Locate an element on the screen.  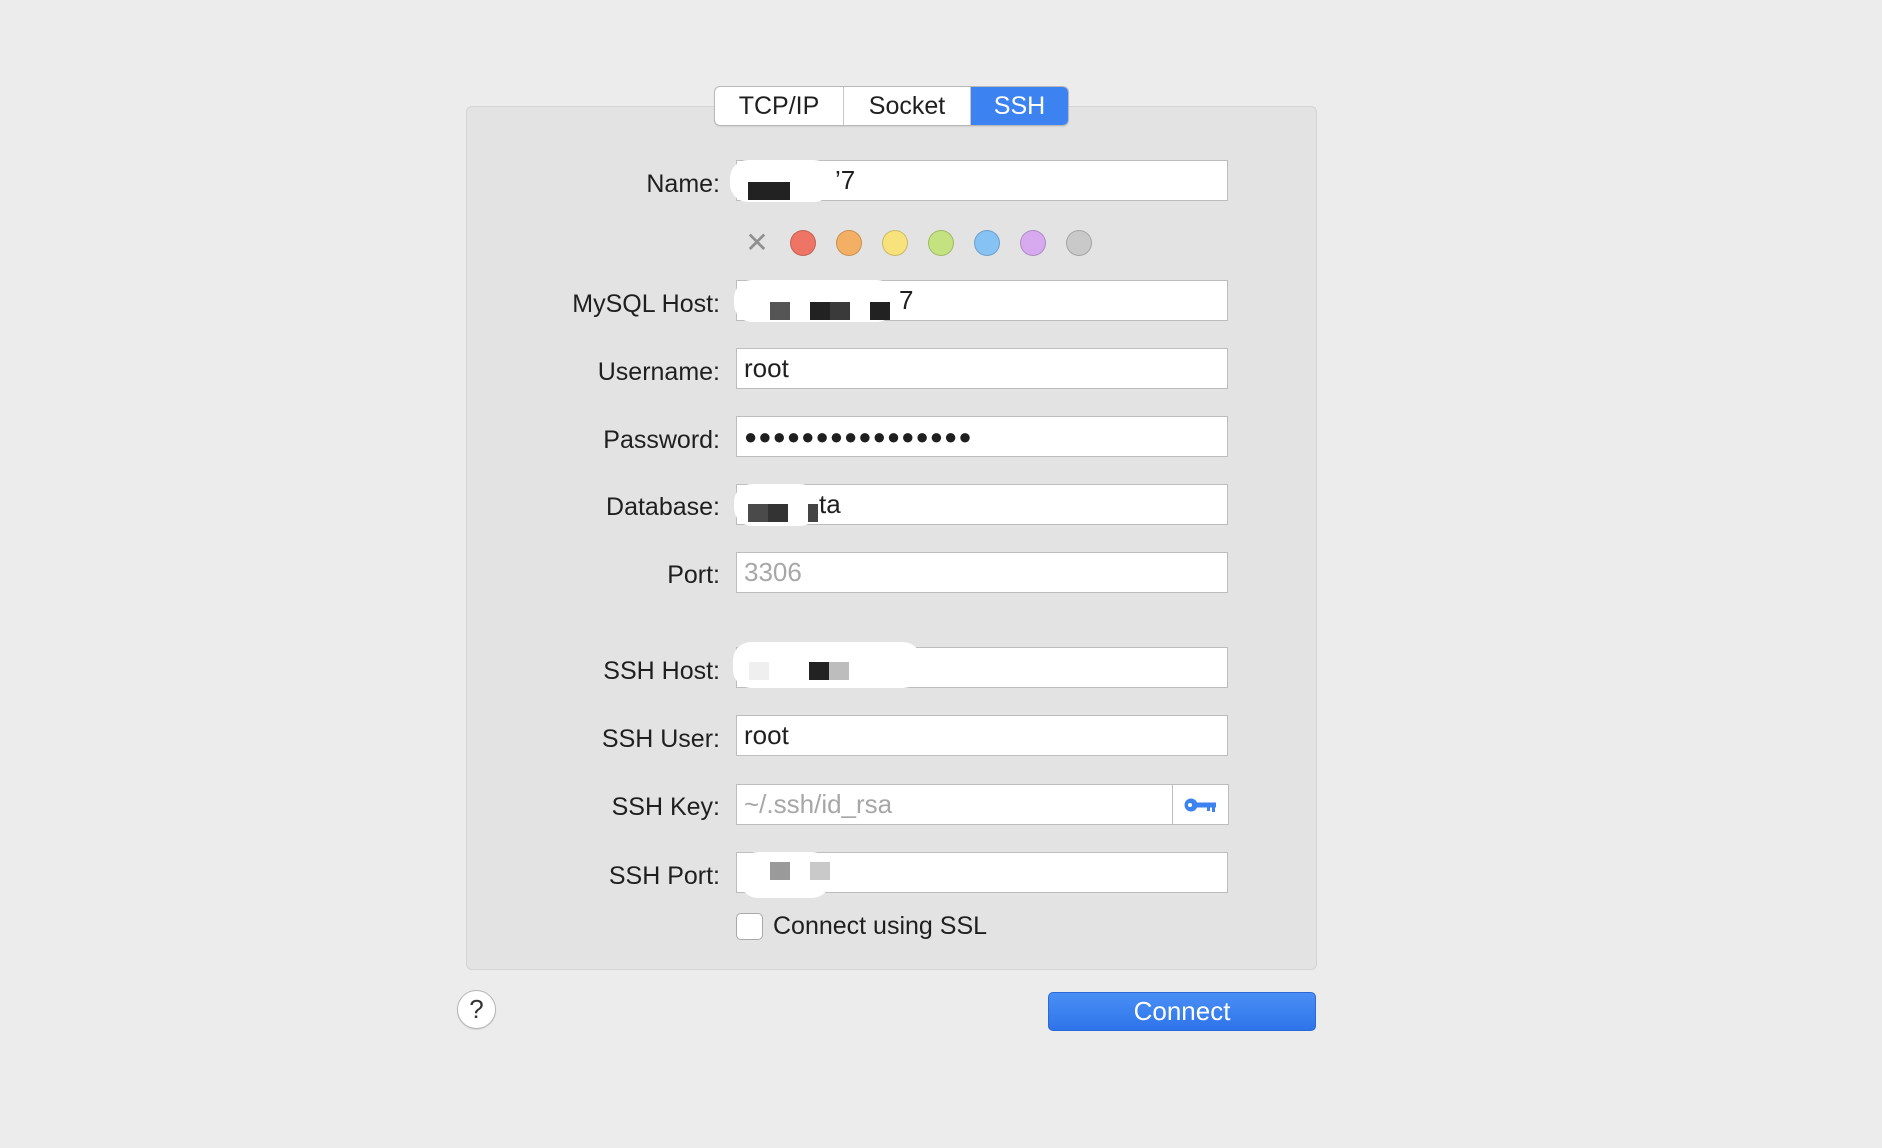
color-tag-red is located at coordinates (803, 243).